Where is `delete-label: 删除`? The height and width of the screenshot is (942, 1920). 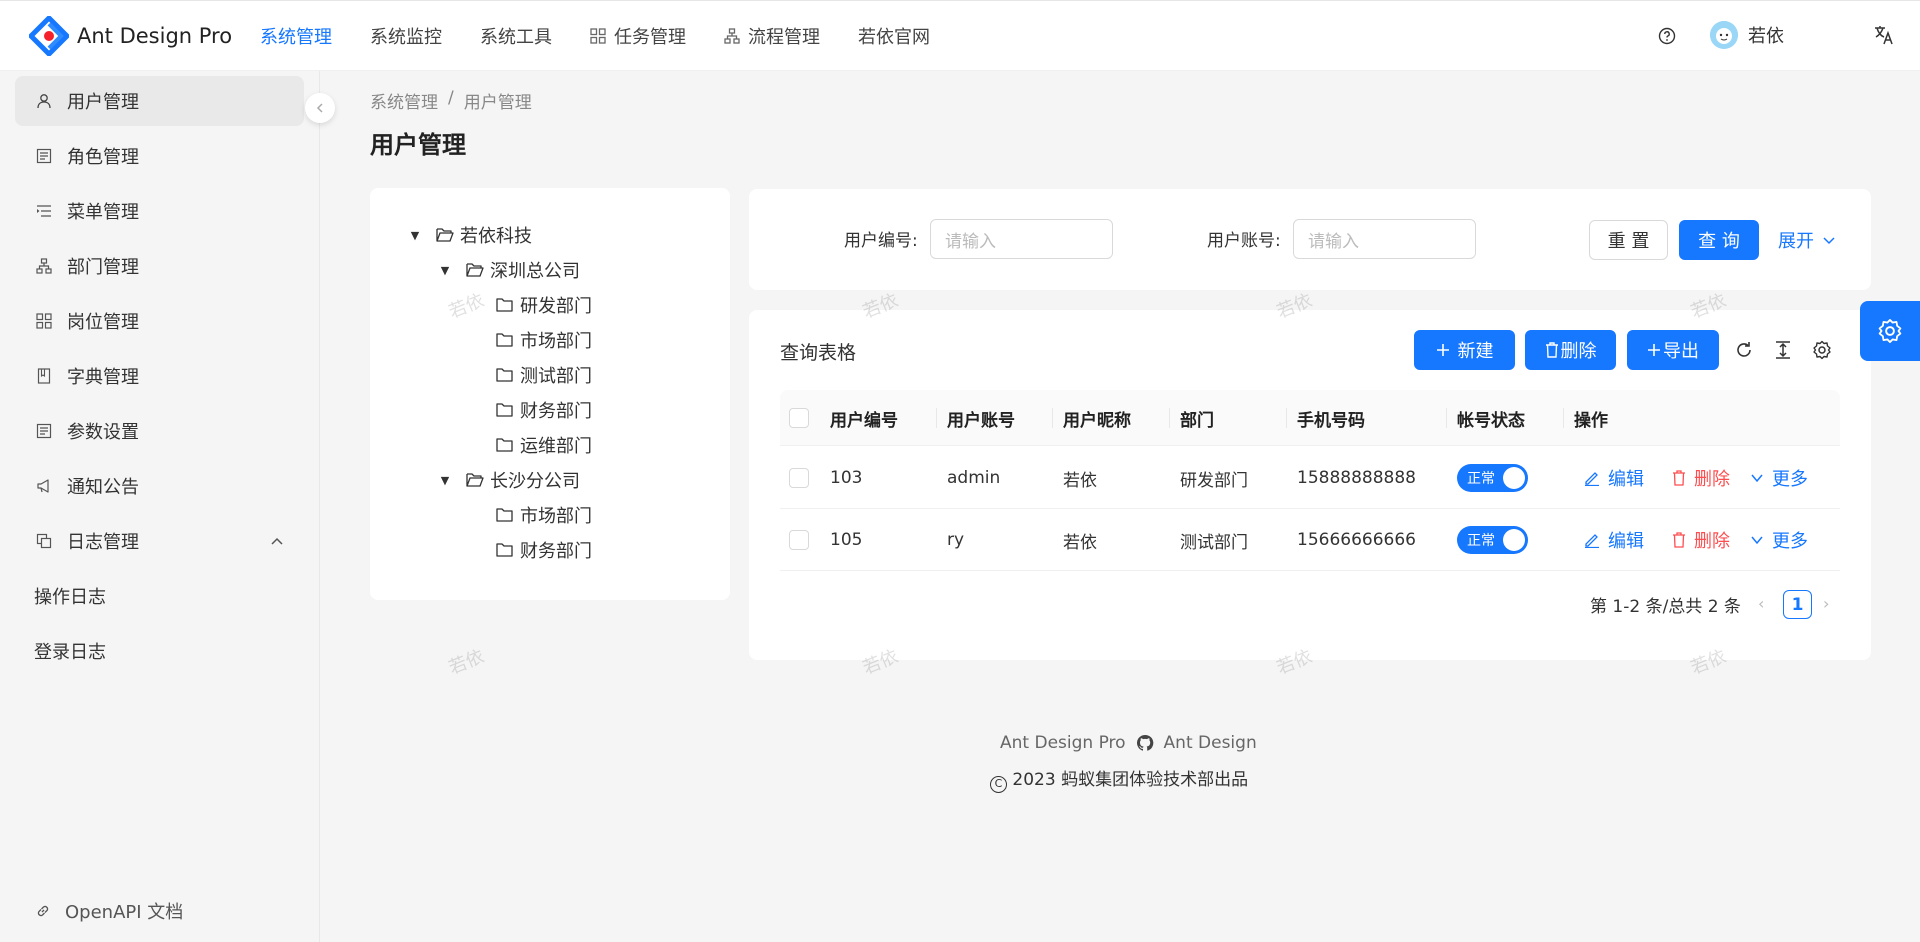 delete-label: 删除 is located at coordinates (1712, 541).